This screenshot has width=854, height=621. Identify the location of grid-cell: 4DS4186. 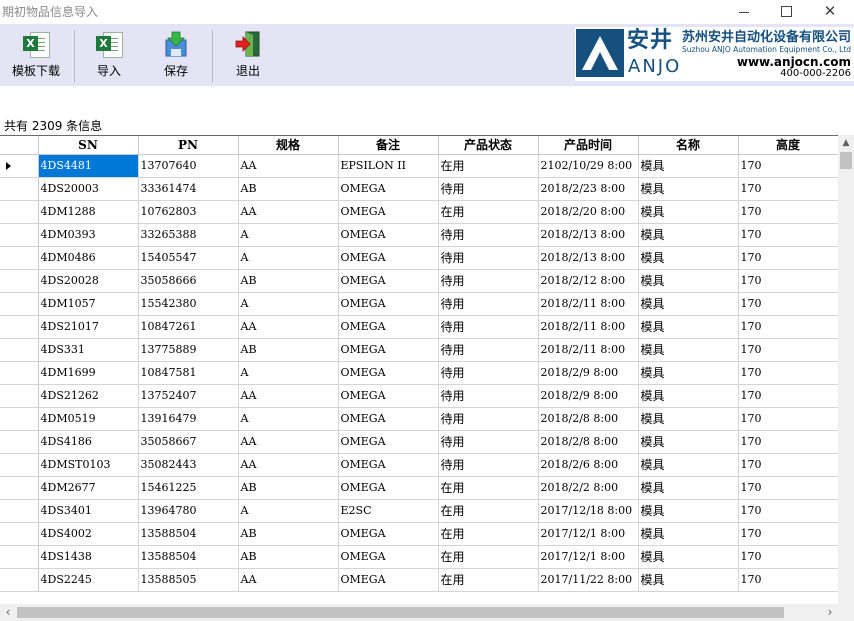
(88, 442).